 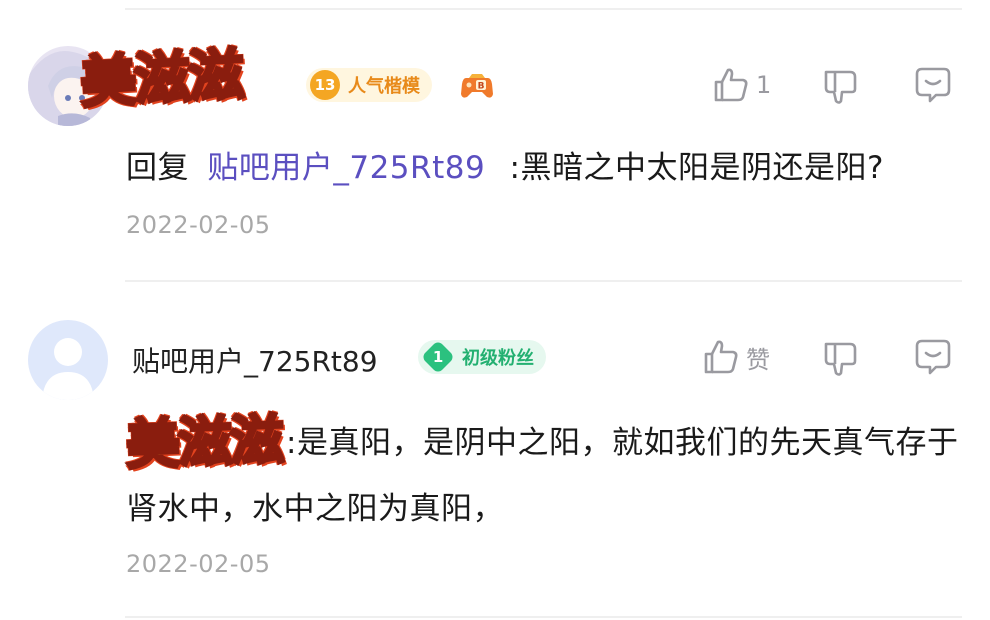 I want to click on level-badge: 1 初级粉丝, so click(x=482, y=357).